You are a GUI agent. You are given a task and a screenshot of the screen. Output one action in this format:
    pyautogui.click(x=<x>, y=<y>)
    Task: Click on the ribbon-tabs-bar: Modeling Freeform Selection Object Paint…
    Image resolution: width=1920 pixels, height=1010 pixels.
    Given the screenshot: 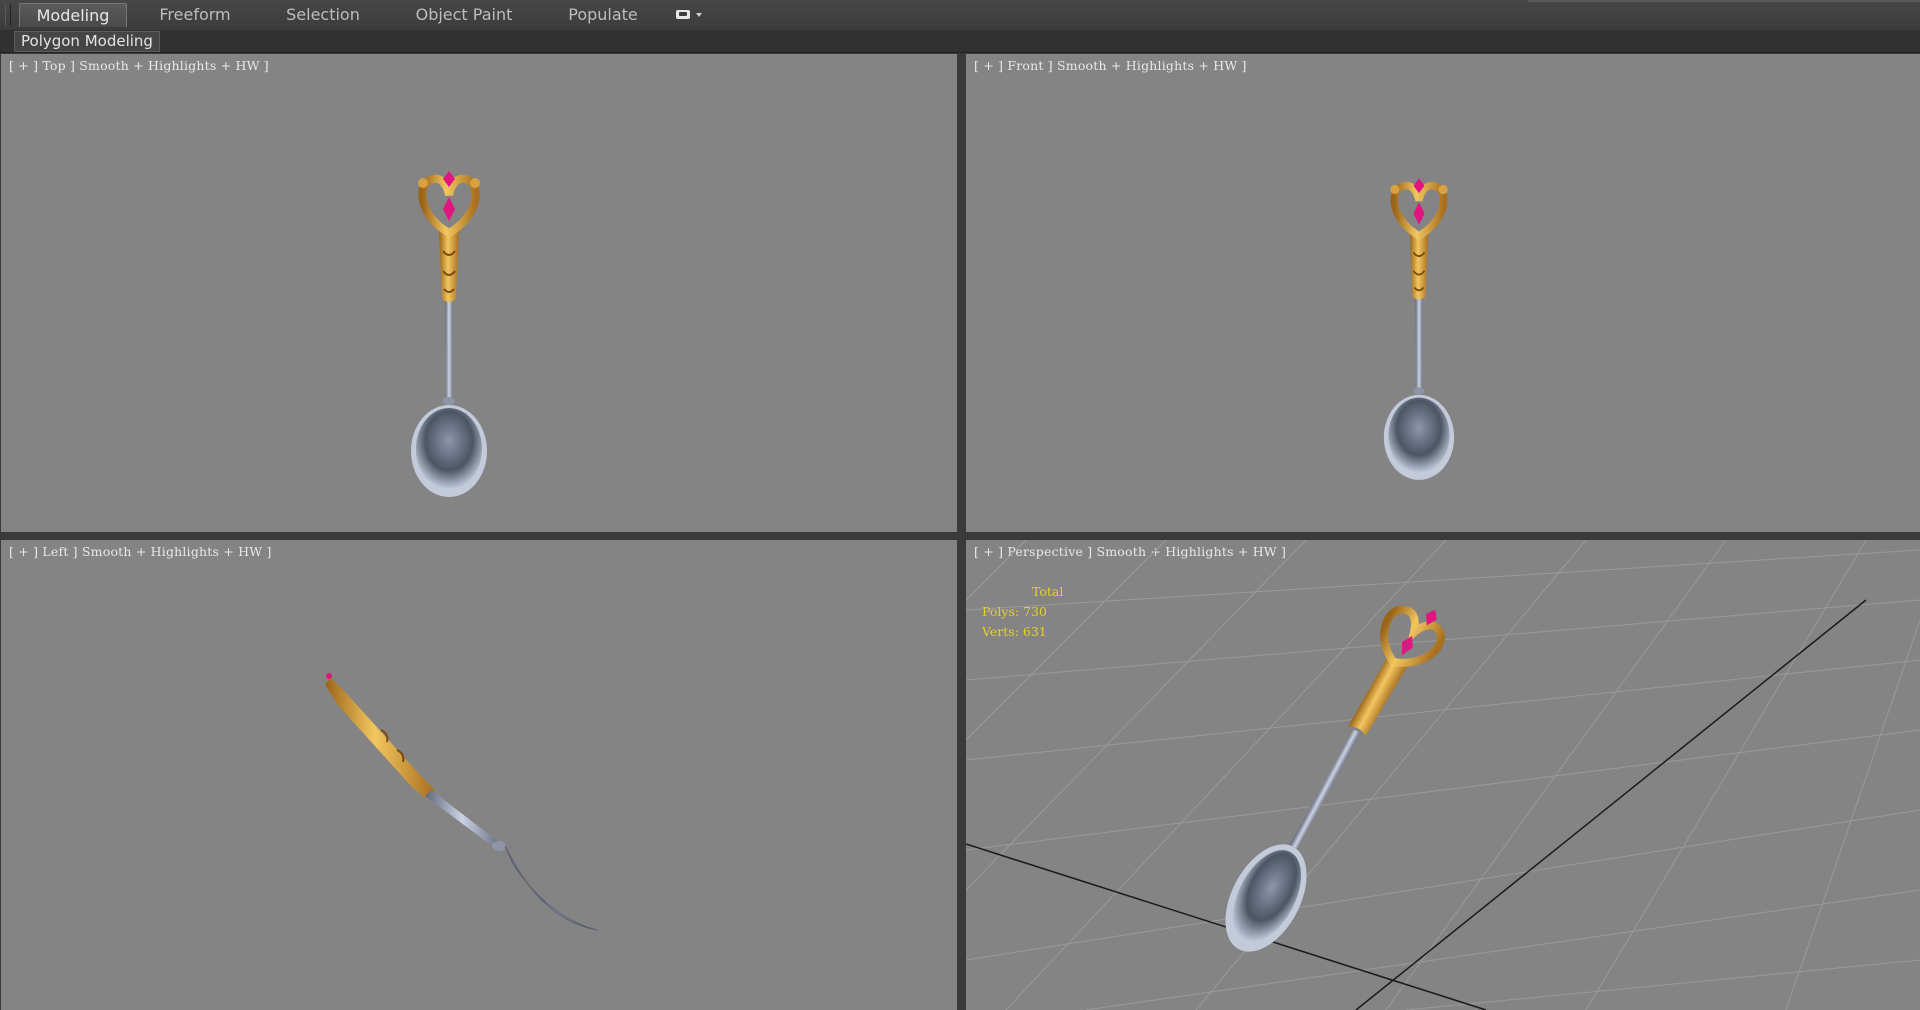 What is the action you would take?
    pyautogui.click(x=960, y=15)
    